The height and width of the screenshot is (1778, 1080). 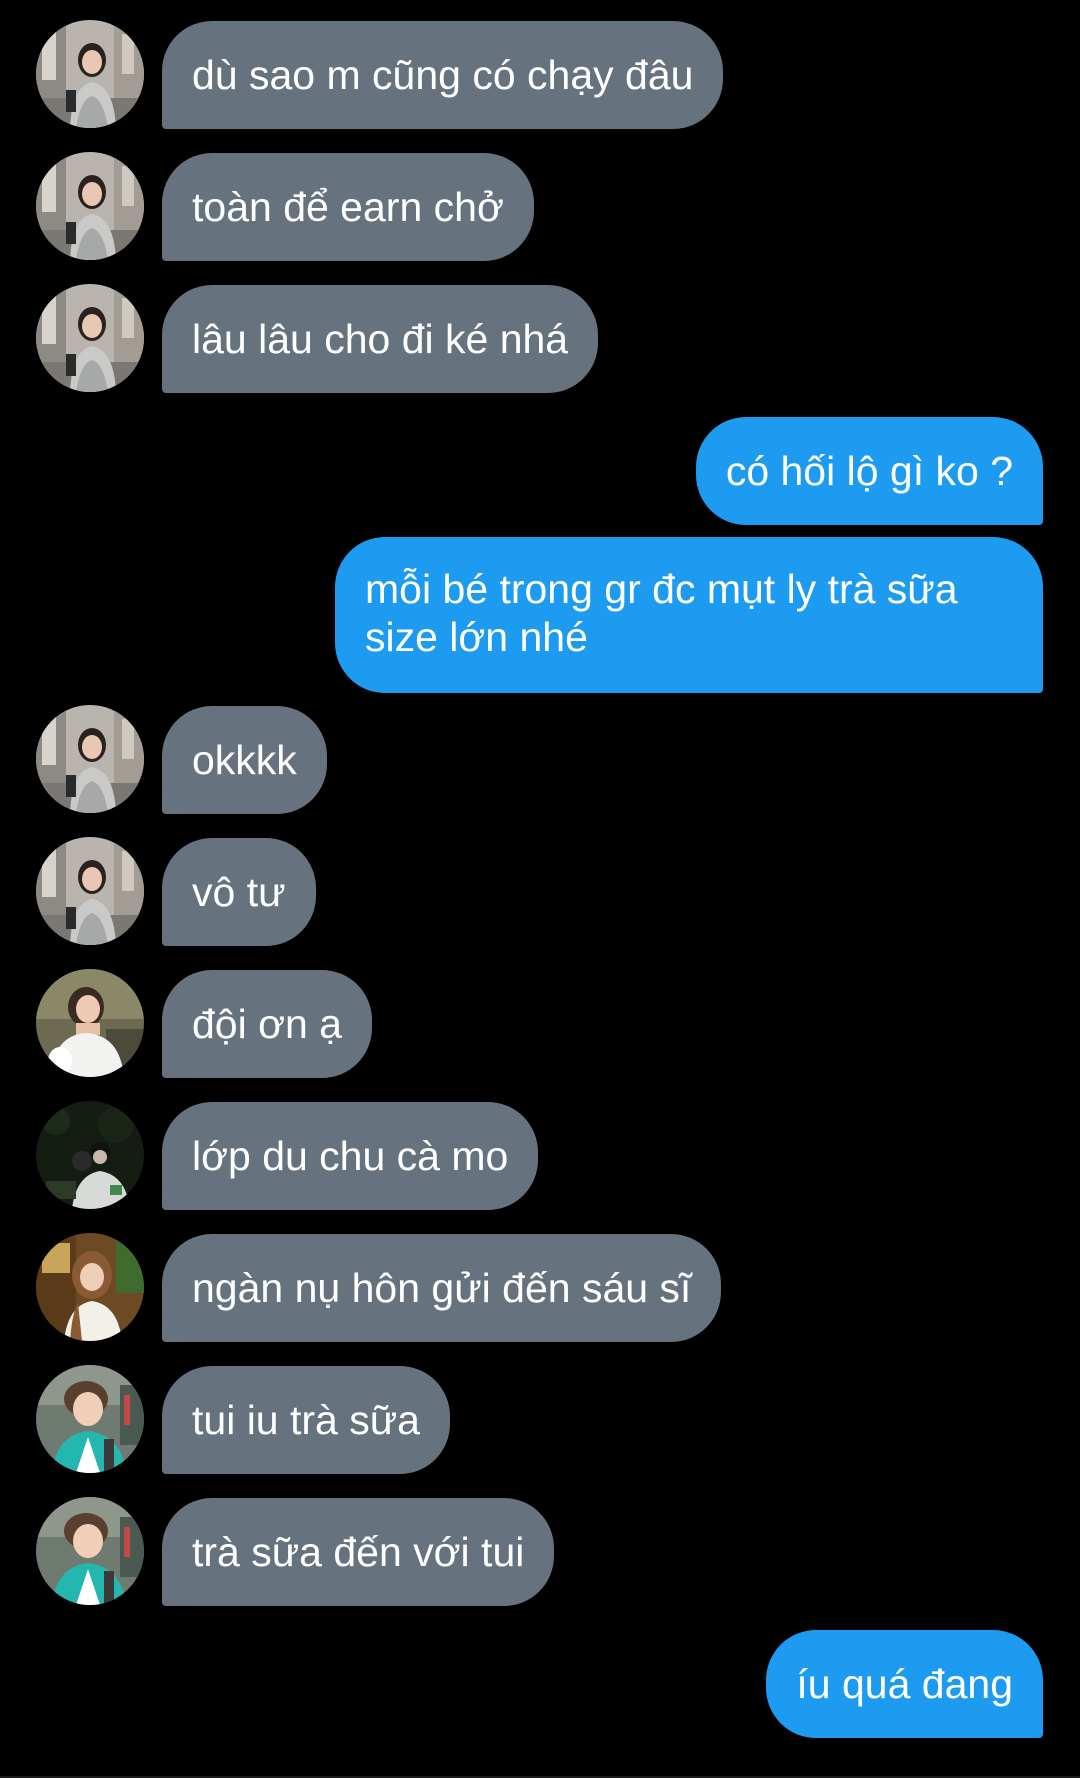 I want to click on message-row: íu quá đang, so click(x=540, y=1684).